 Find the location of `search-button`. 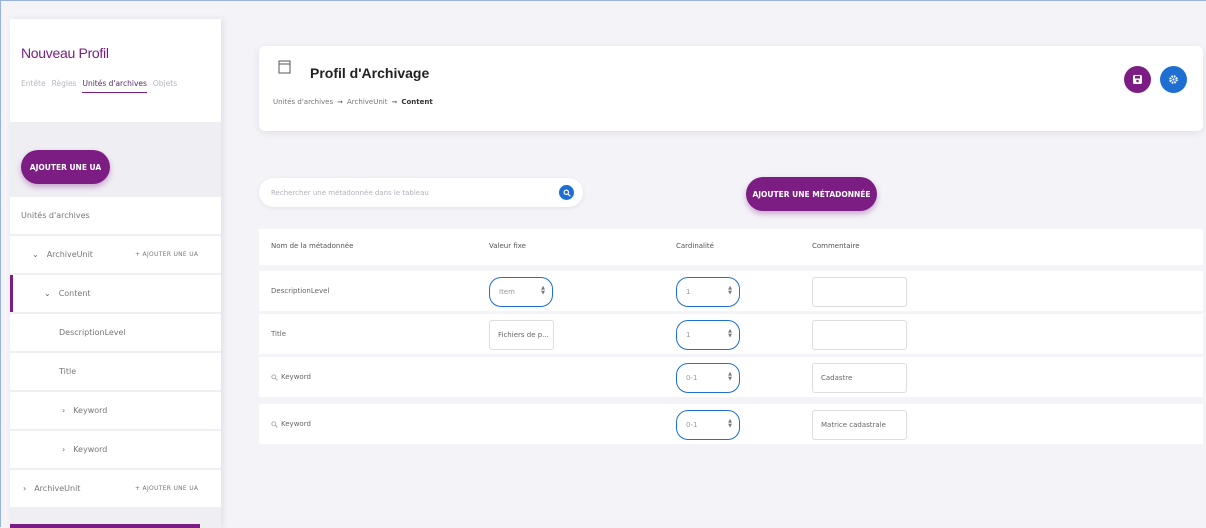

search-button is located at coordinates (566, 192).